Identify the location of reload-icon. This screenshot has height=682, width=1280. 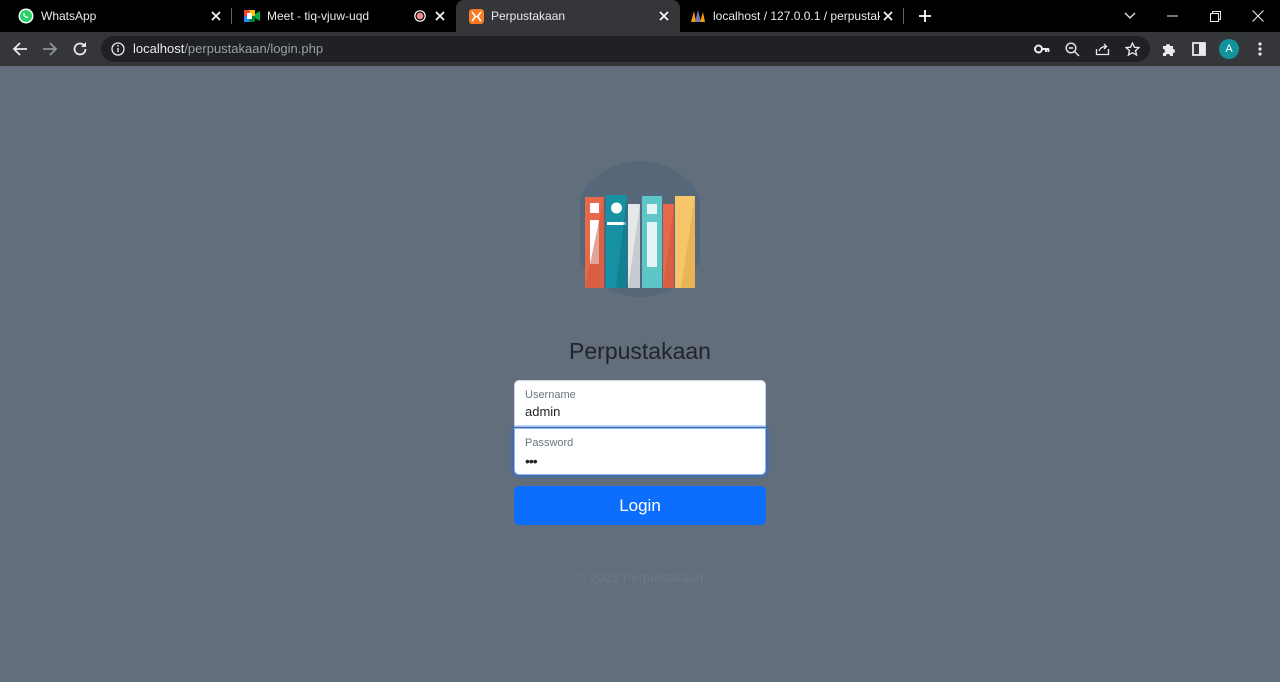
(80, 49).